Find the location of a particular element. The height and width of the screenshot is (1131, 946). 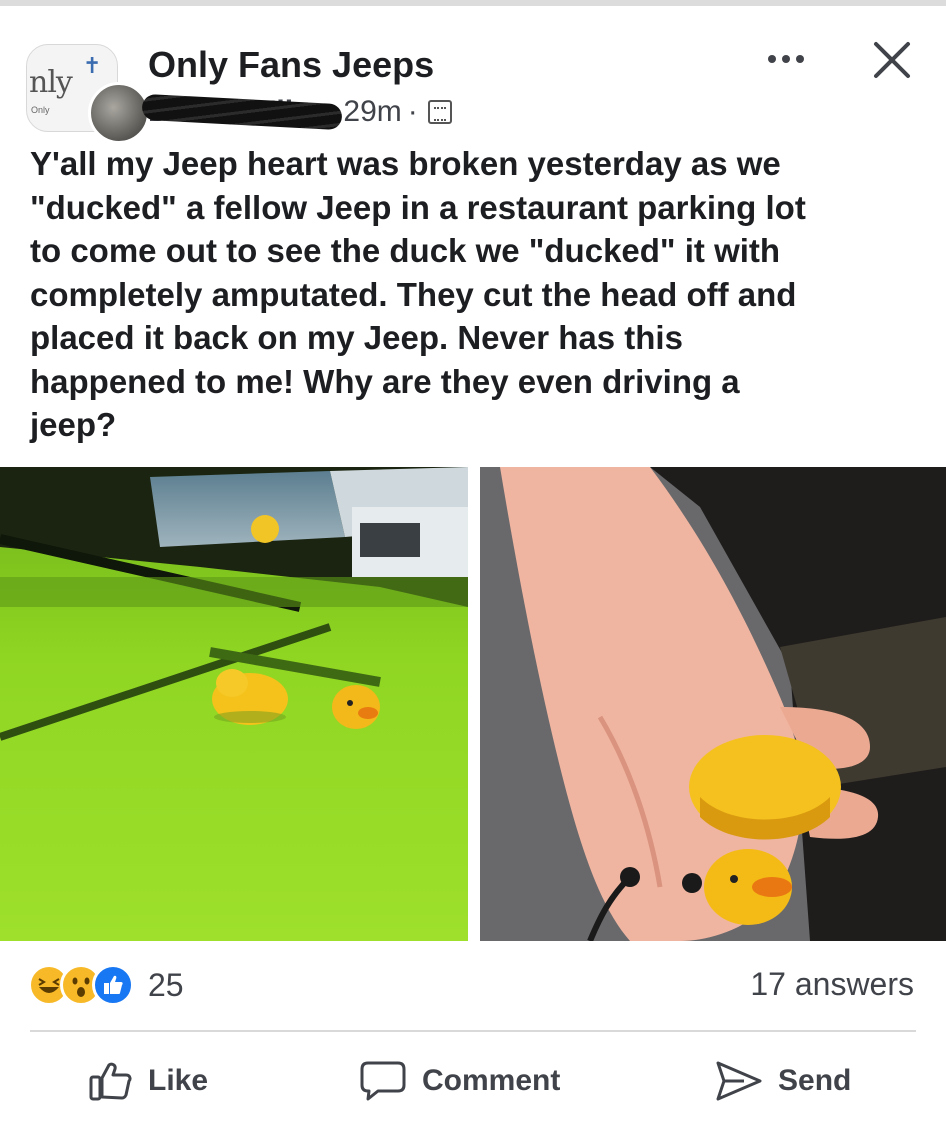

top-edge is located at coordinates (473, 3).